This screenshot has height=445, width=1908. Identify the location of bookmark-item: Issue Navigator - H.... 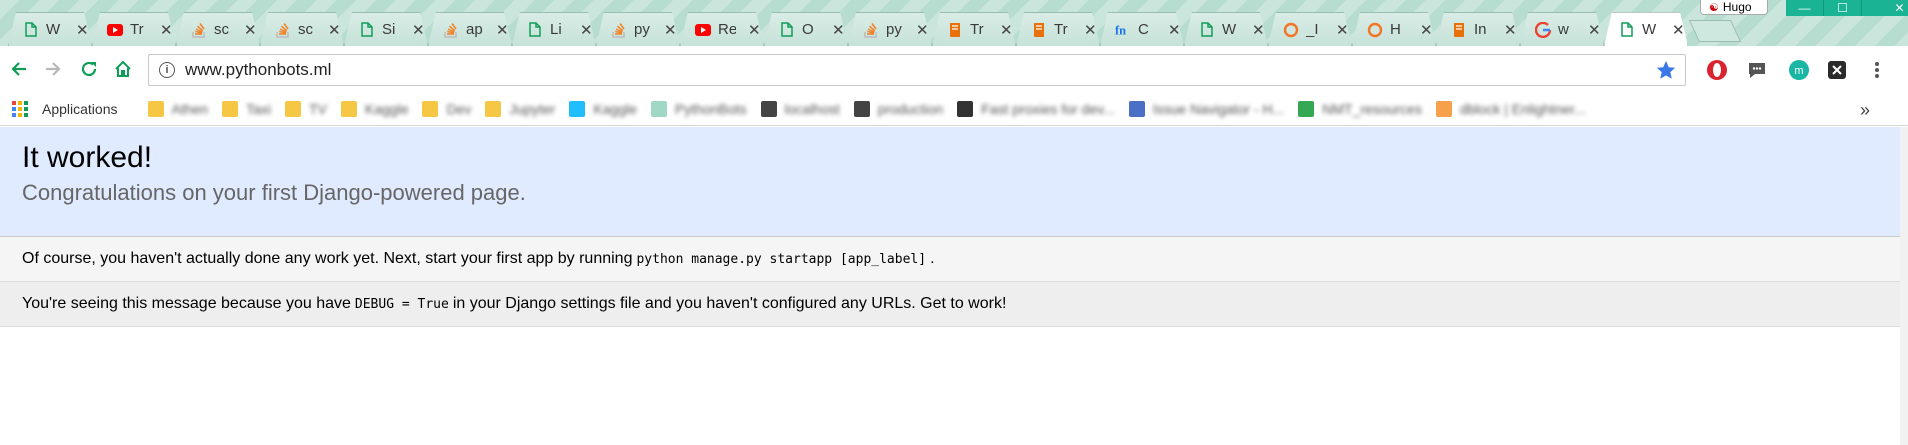
(1206, 108).